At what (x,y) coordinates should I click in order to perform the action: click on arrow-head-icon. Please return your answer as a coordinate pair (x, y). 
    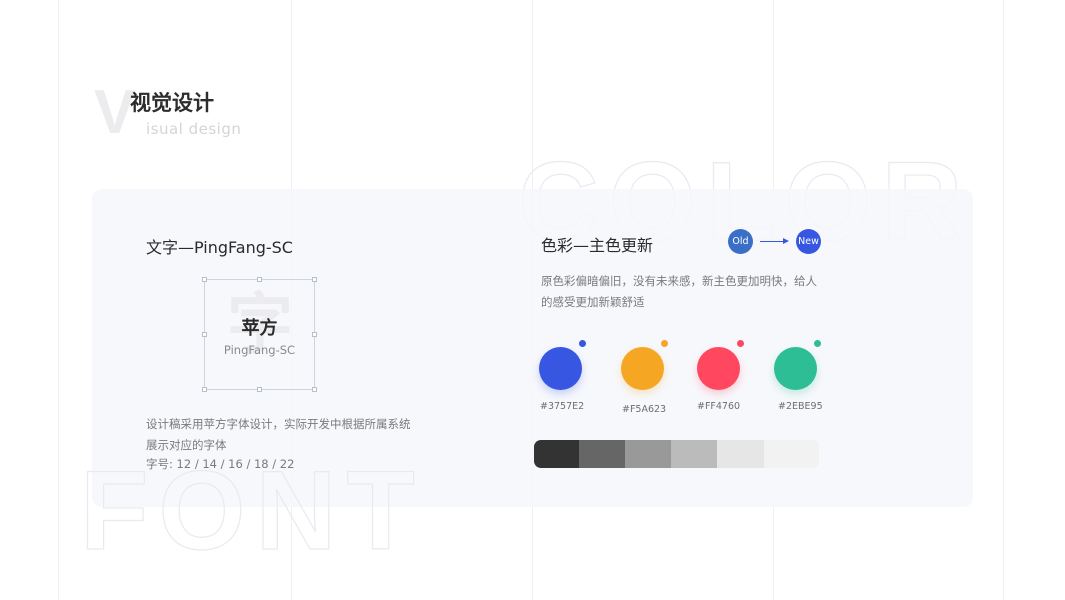
    Looking at the image, I should click on (786, 241).